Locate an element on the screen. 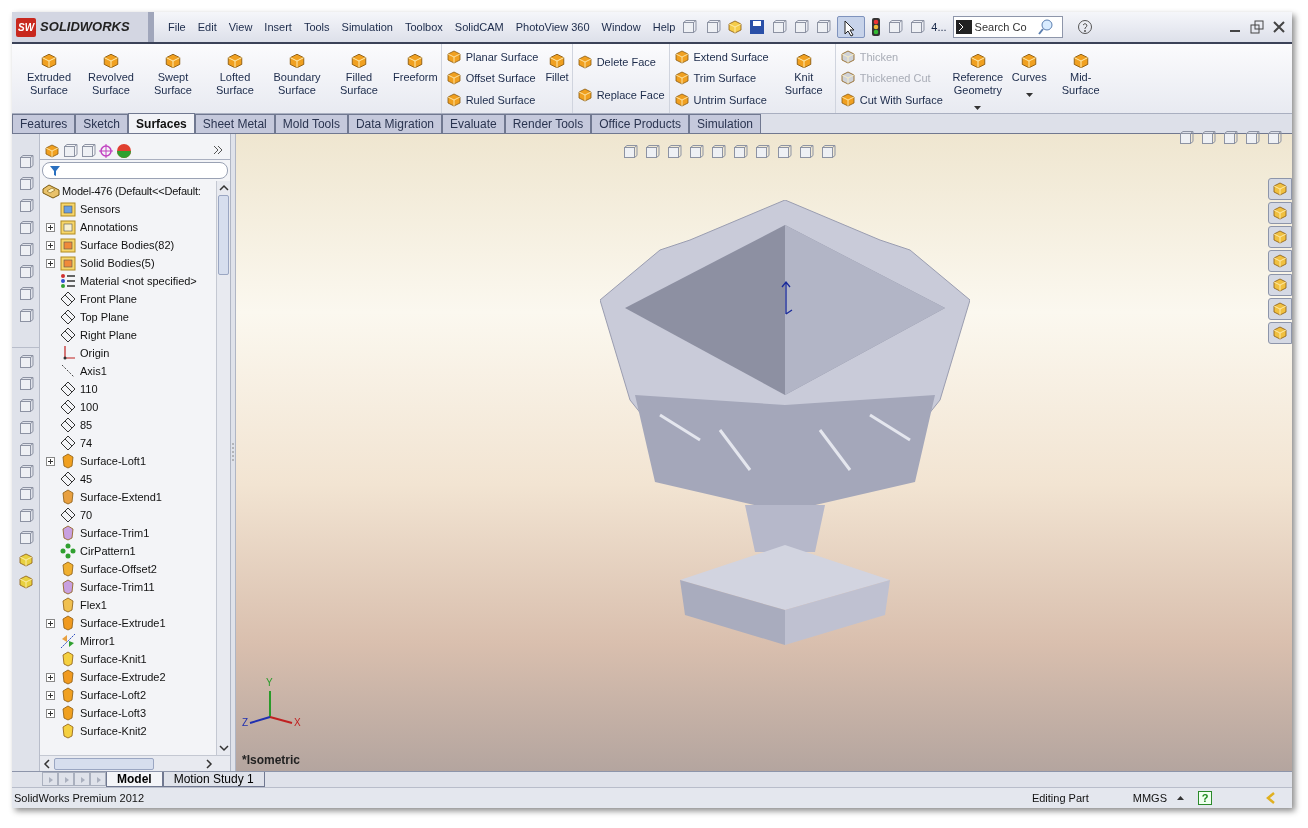 This screenshot has width=1308, height=828. tree-item: Surface-Knit2 is located at coordinates (113, 731).